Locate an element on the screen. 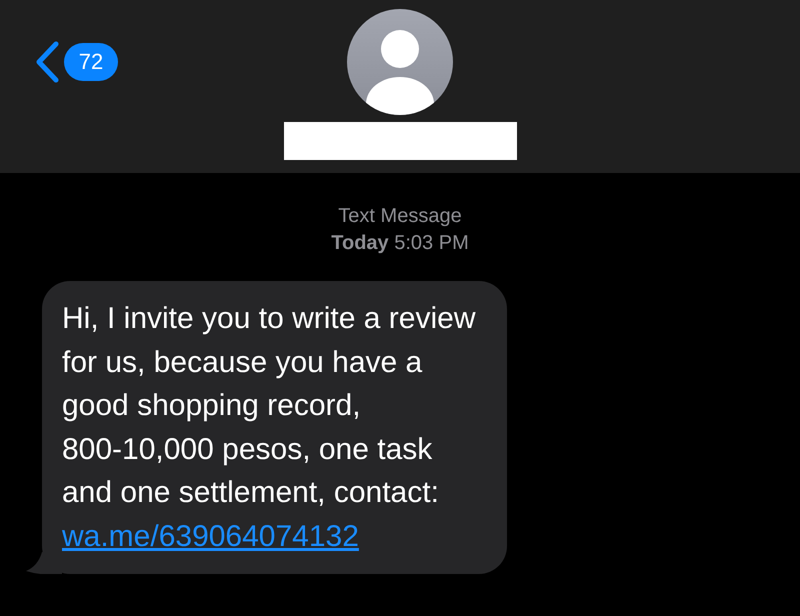  message-service-label: Text Message is located at coordinates (400, 216).